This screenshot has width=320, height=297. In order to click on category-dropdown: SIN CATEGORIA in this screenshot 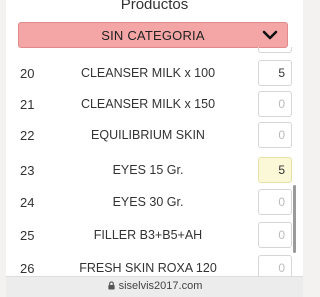, I will do `click(153, 35)`.